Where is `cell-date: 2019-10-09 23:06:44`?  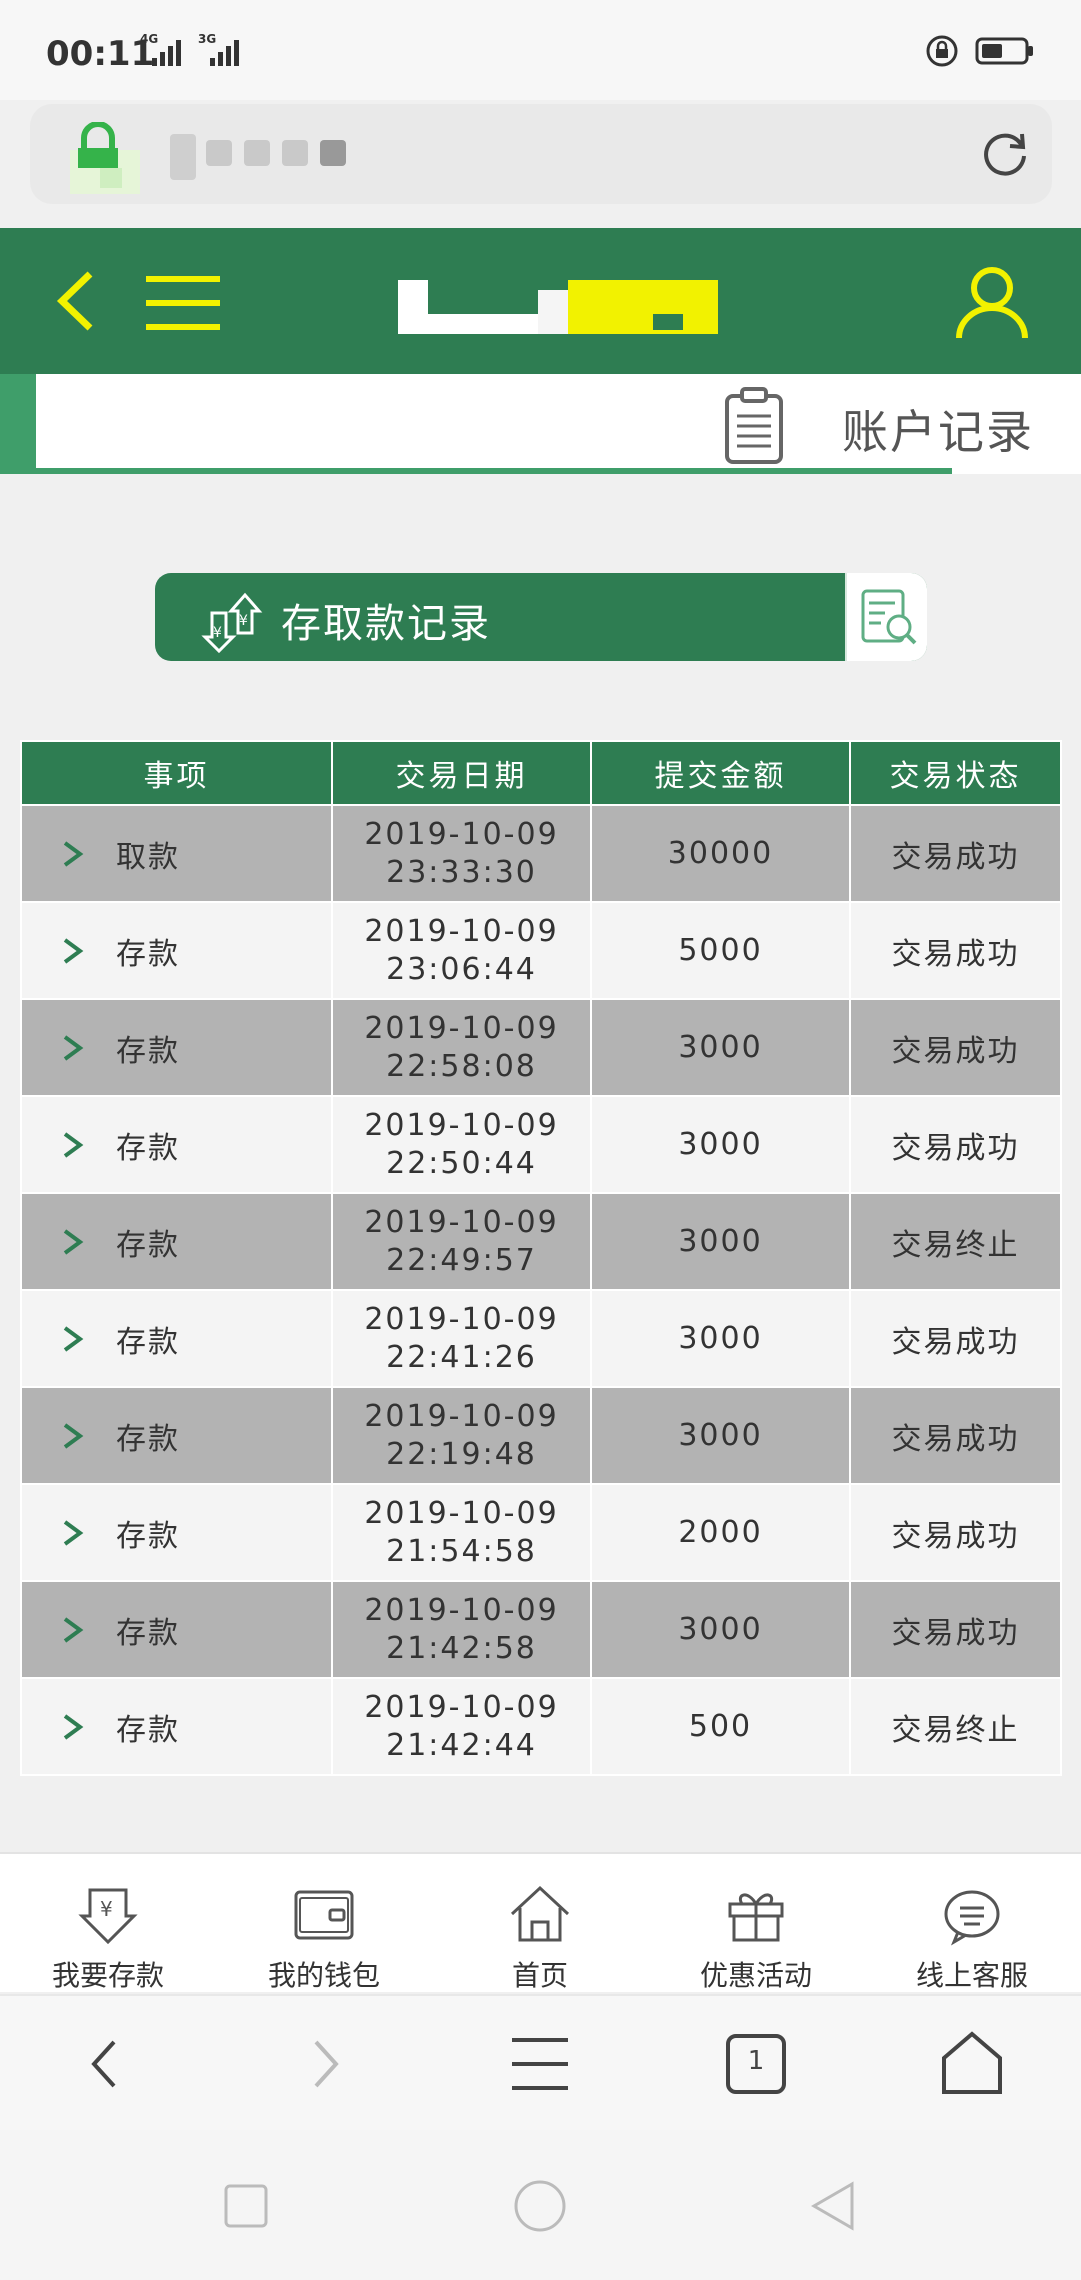
cell-date: 2019-10-09 23:06:44 is located at coordinates (461, 950).